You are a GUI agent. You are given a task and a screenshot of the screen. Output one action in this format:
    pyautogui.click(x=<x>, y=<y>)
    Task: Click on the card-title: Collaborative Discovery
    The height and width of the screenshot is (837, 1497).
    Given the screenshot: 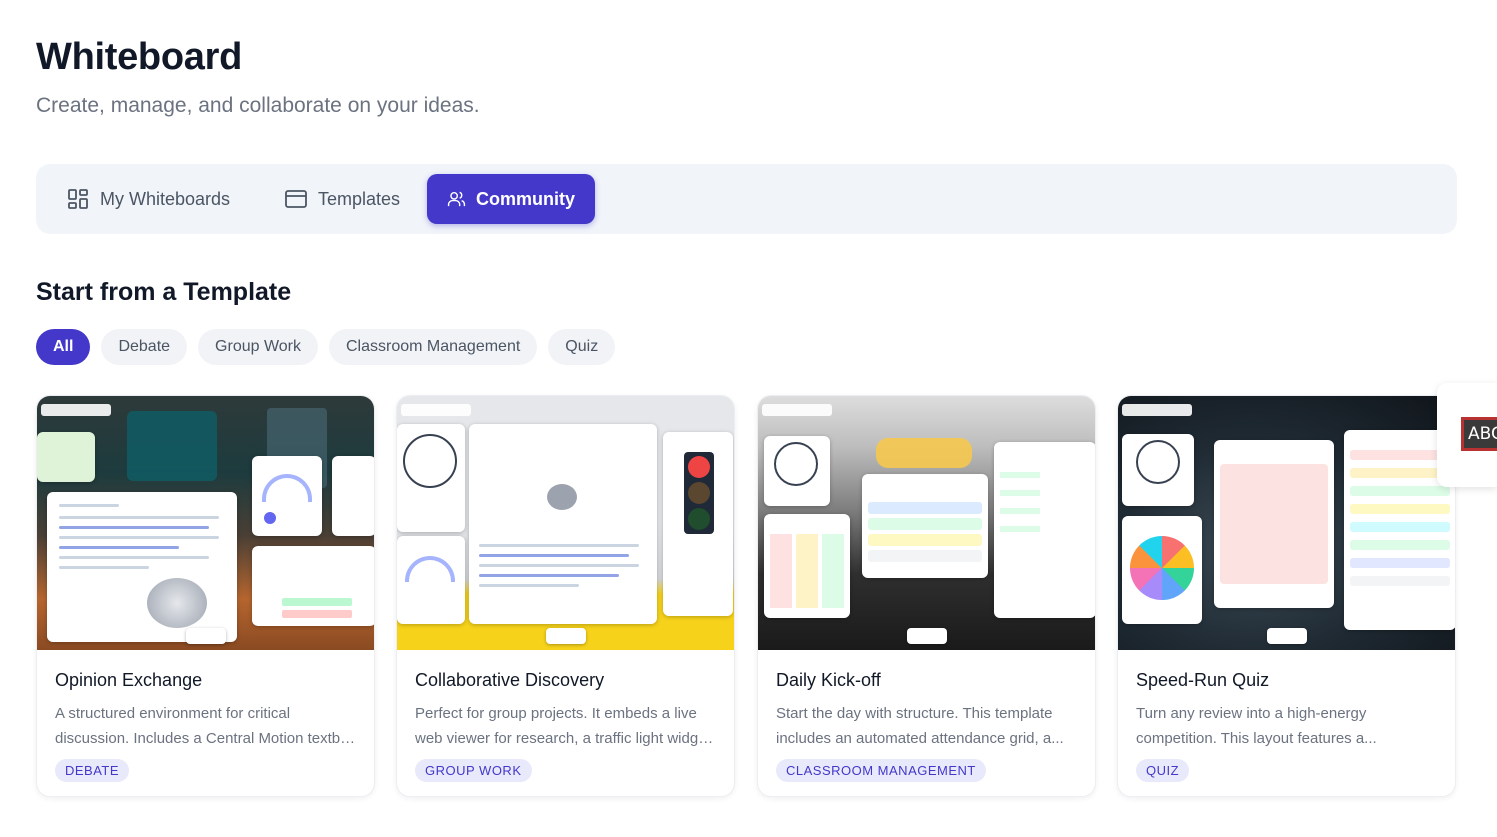 What is the action you would take?
    pyautogui.click(x=510, y=680)
    